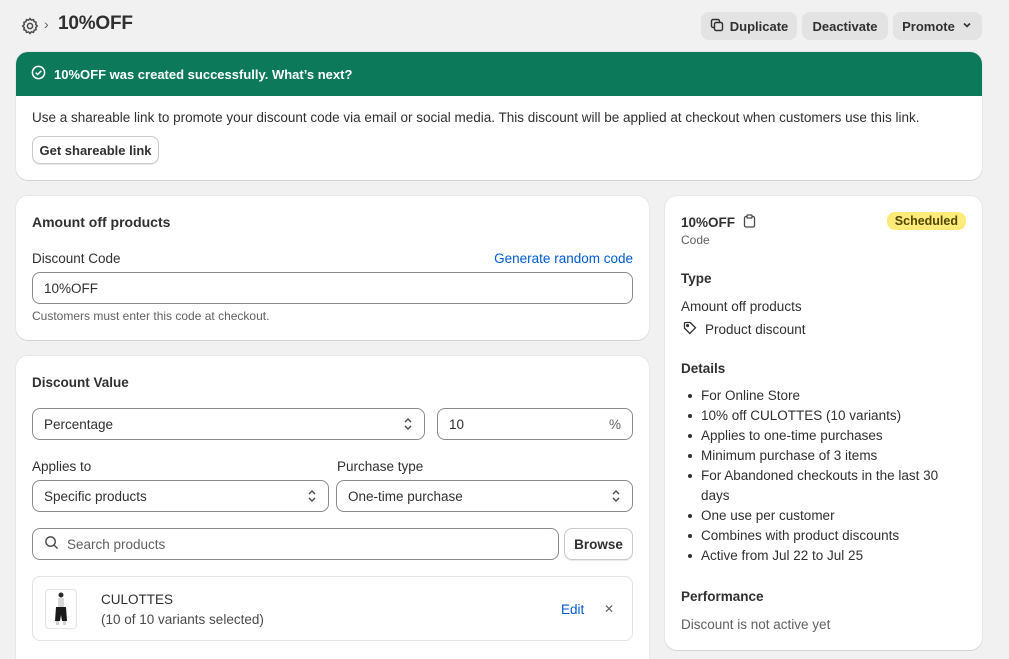 The width and height of the screenshot is (1009, 659). What do you see at coordinates (457, 424) in the screenshot?
I see `discount-amount-value: 10` at bounding box center [457, 424].